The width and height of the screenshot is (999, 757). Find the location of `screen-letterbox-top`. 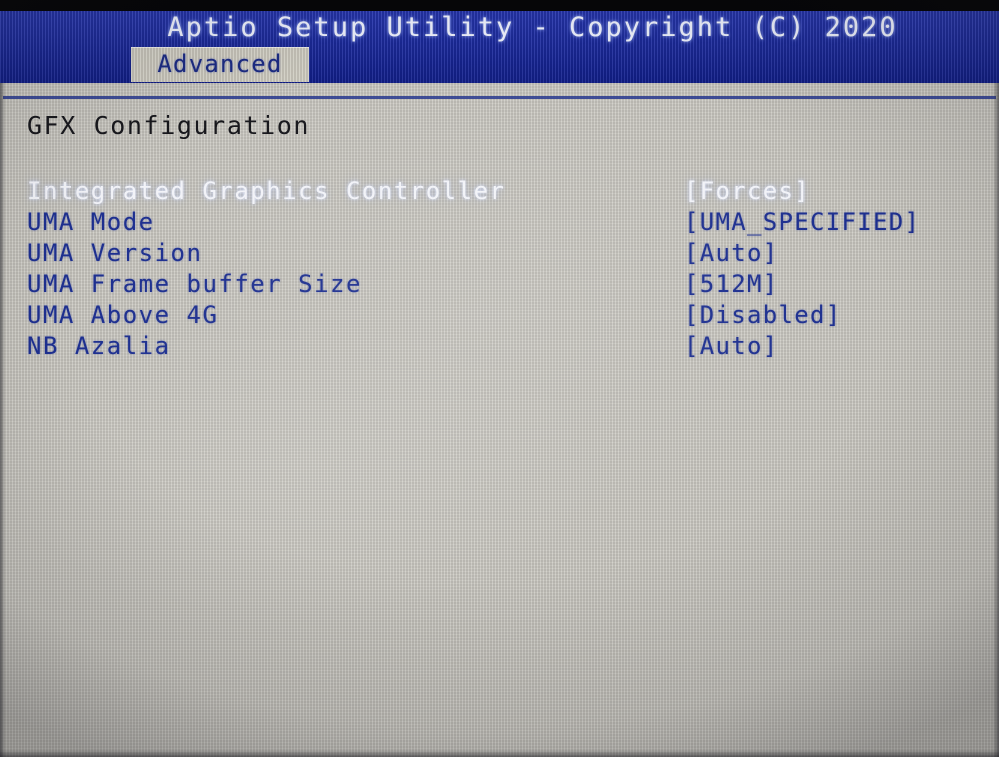

screen-letterbox-top is located at coordinates (499, 5).